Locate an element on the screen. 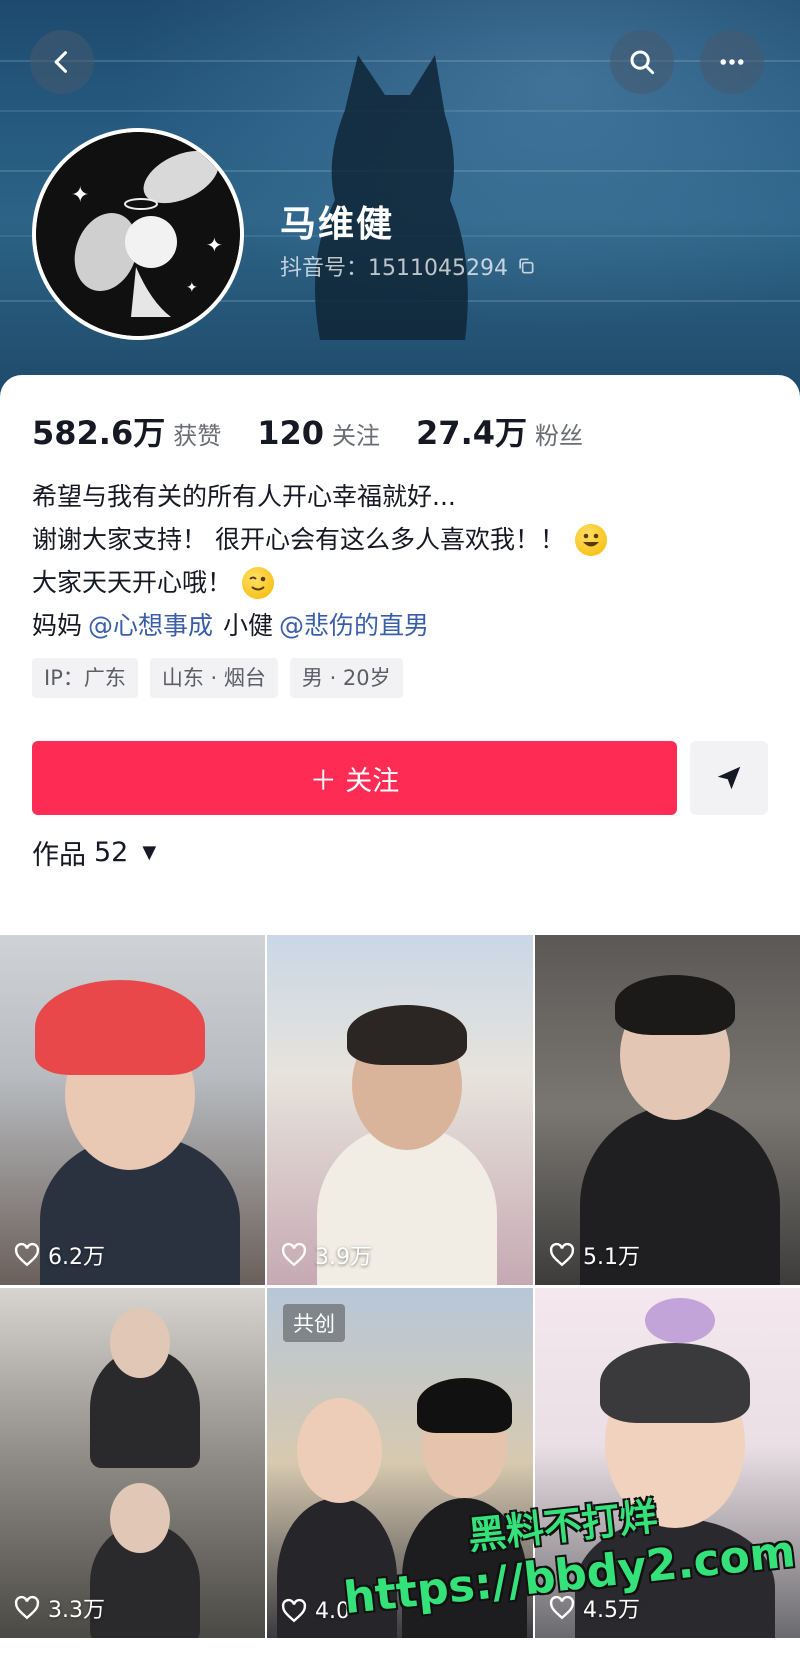  follow-button: ＋ 关注 is located at coordinates (354, 778).